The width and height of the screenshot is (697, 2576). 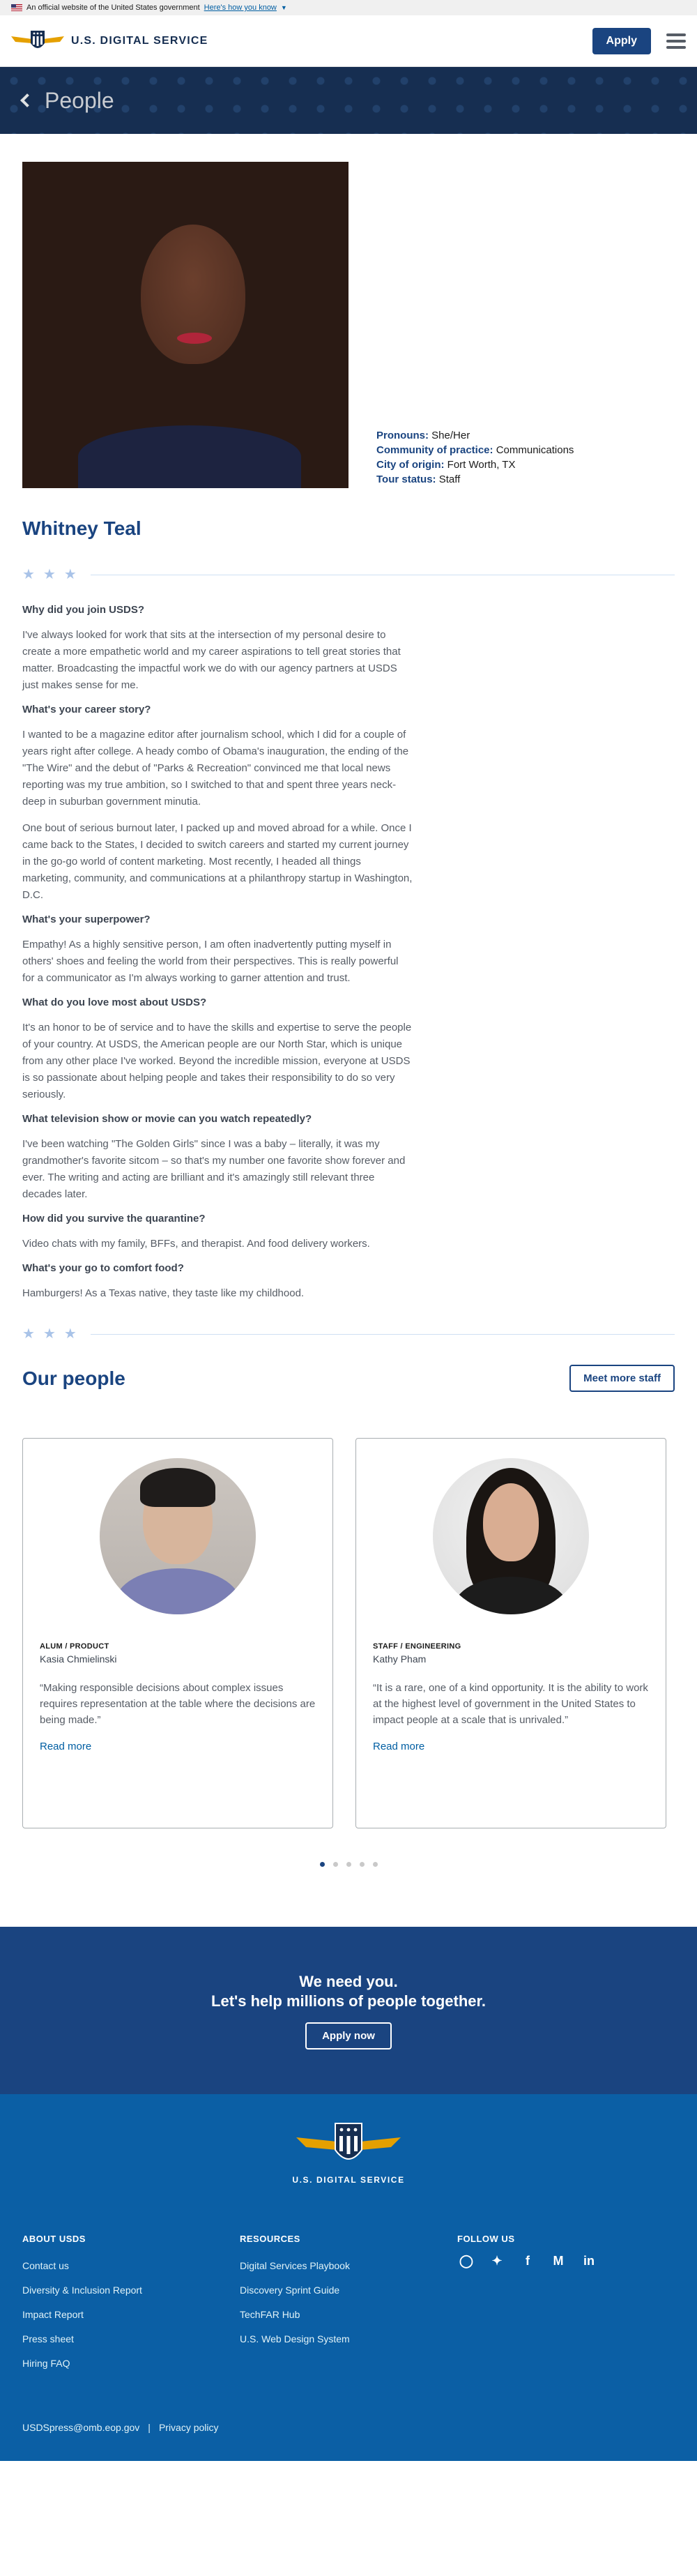 What do you see at coordinates (81, 528) in the screenshot?
I see `profile-name: Whitney Teal` at bounding box center [81, 528].